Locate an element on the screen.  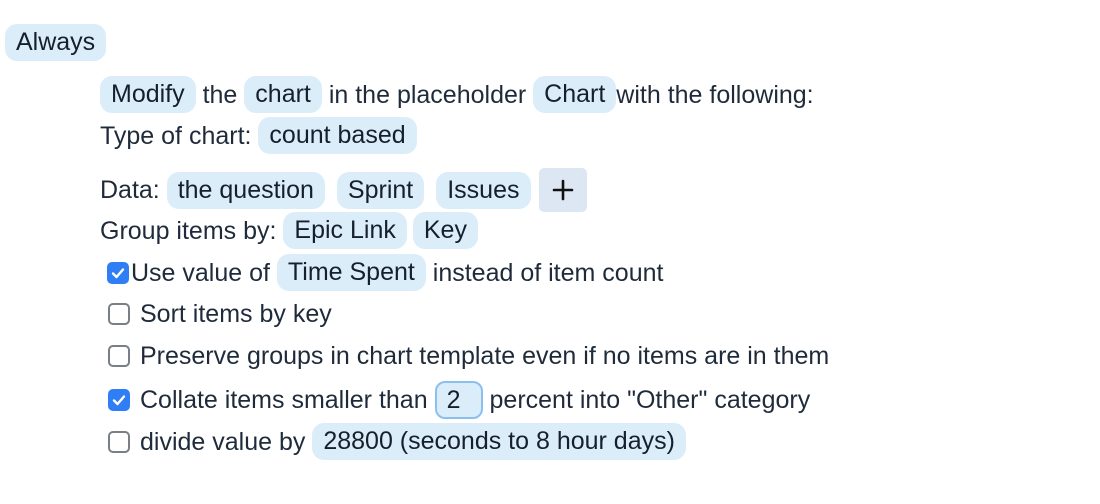
trigger-always-pill: Always is located at coordinates (56, 42).